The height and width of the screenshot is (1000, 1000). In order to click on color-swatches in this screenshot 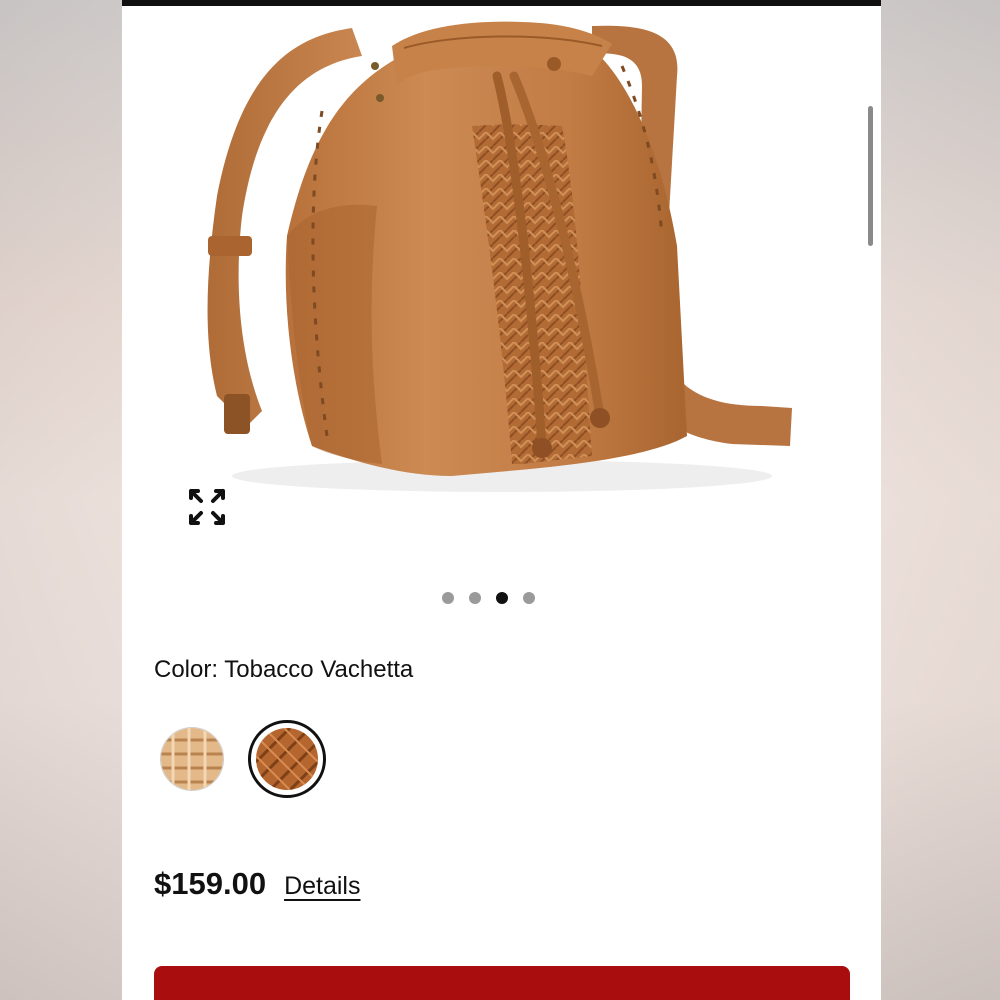, I will do `click(243, 759)`.